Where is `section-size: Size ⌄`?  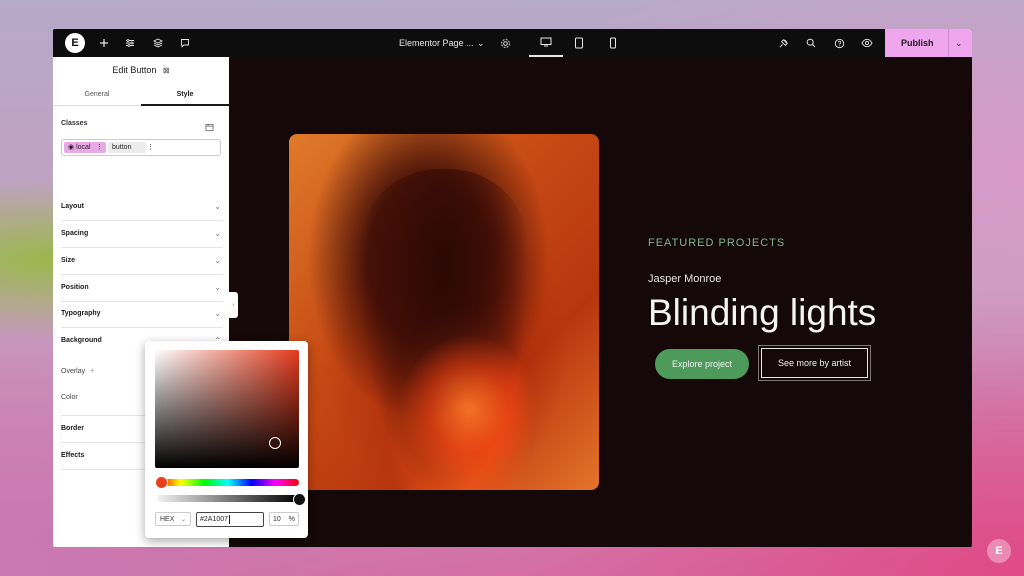
section-size: Size ⌄ is located at coordinates (142, 261).